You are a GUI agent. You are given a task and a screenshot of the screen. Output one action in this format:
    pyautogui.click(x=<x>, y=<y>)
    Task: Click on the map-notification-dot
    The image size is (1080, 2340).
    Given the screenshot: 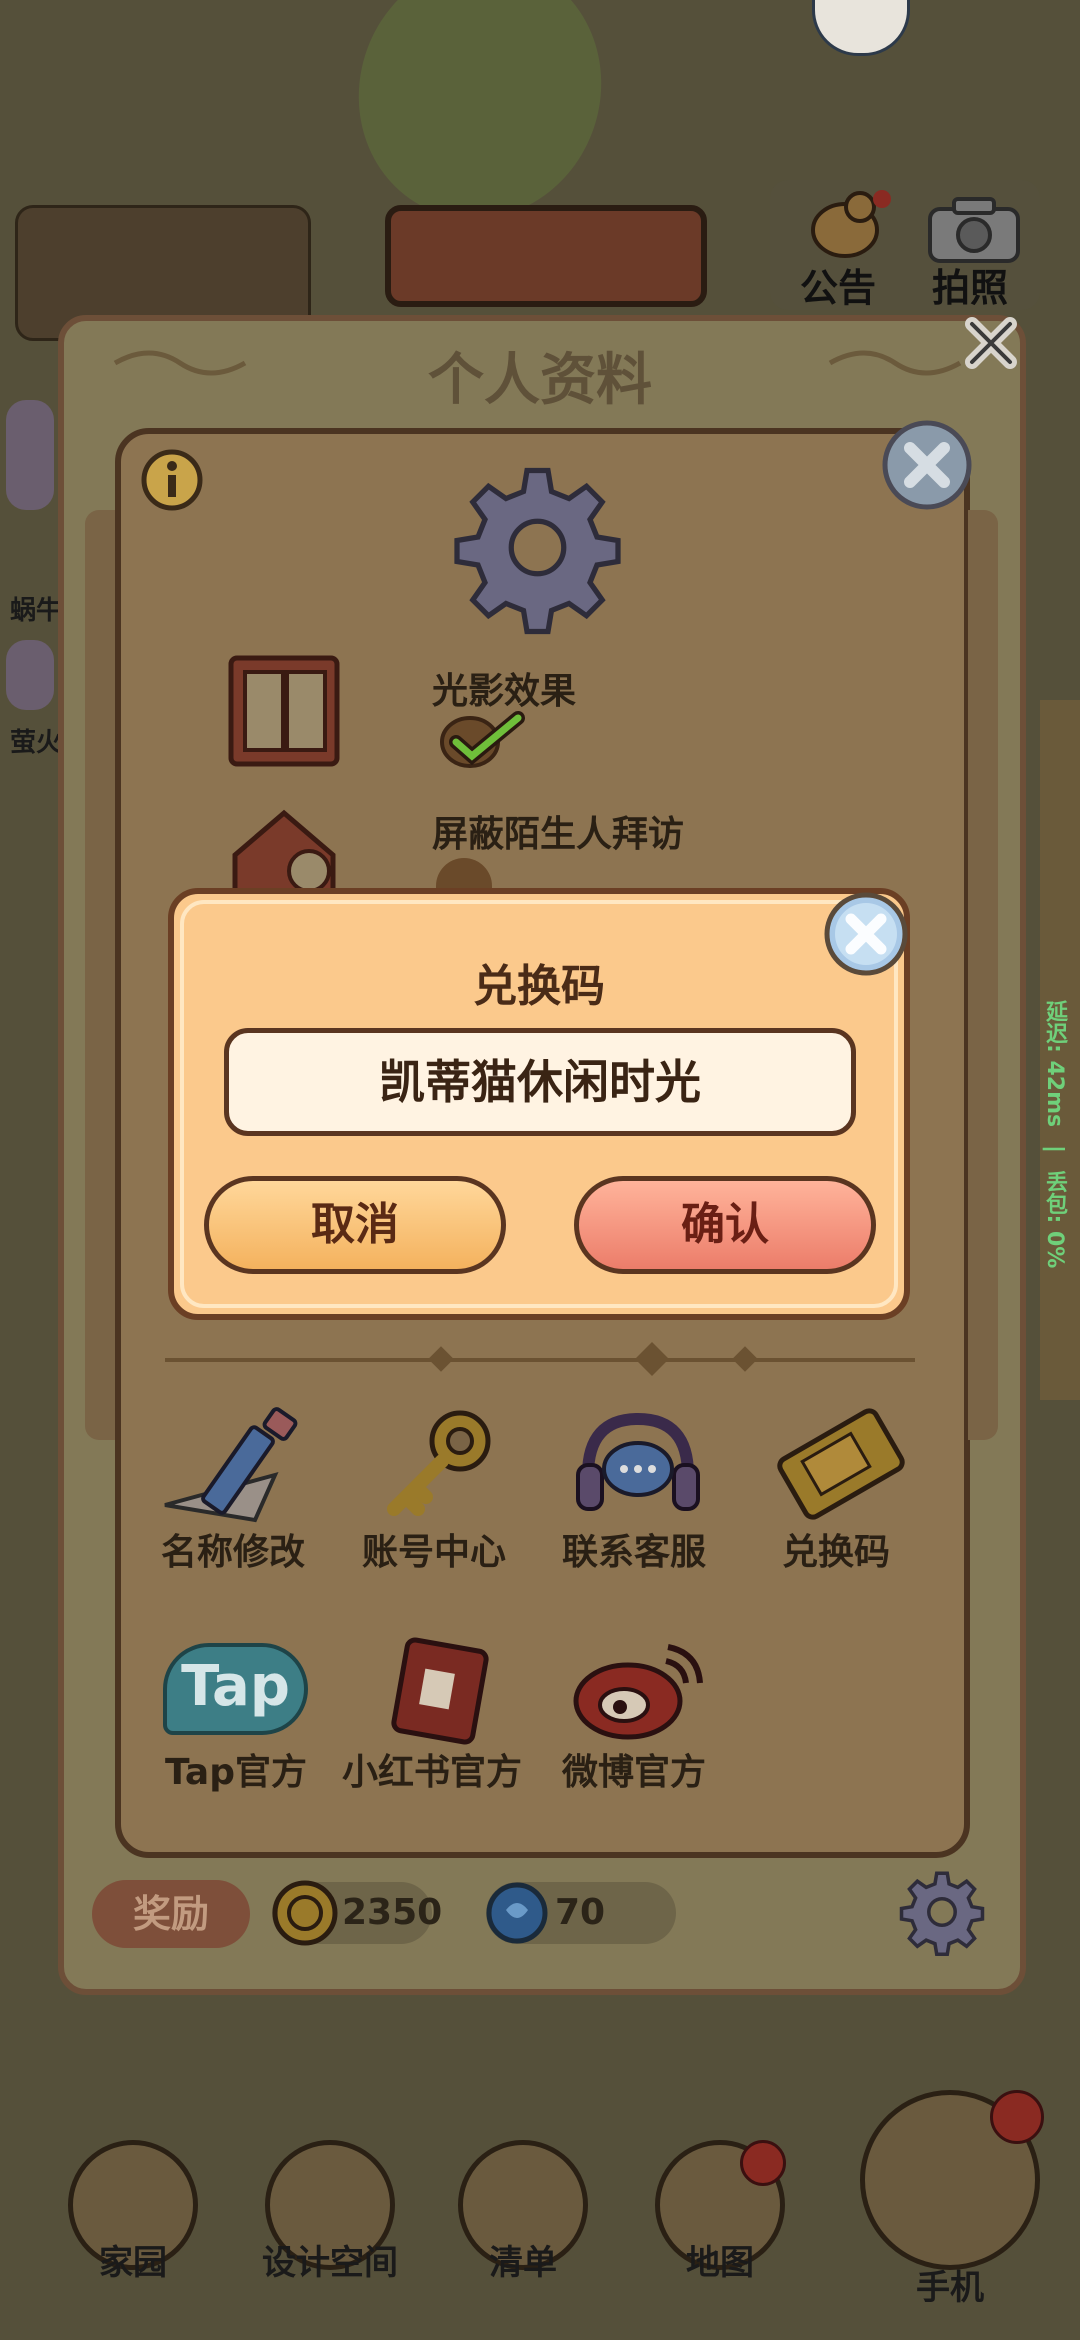 What is the action you would take?
    pyautogui.click(x=763, y=2163)
    